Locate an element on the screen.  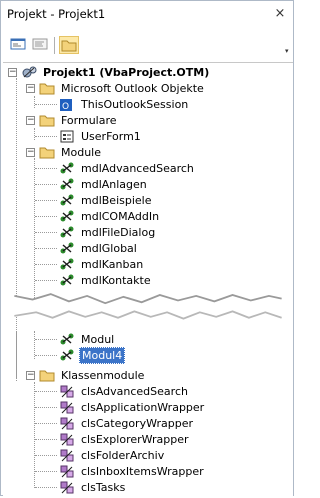
tree-node-label: mdlFileDialog is located at coordinates (118, 232).